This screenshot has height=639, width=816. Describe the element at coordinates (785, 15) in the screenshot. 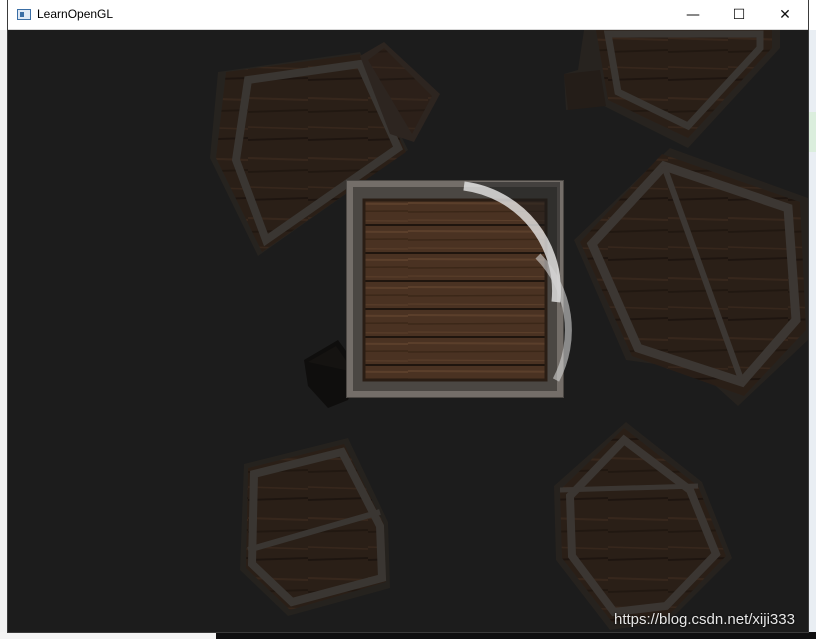

I see `close-button: ✕` at that location.